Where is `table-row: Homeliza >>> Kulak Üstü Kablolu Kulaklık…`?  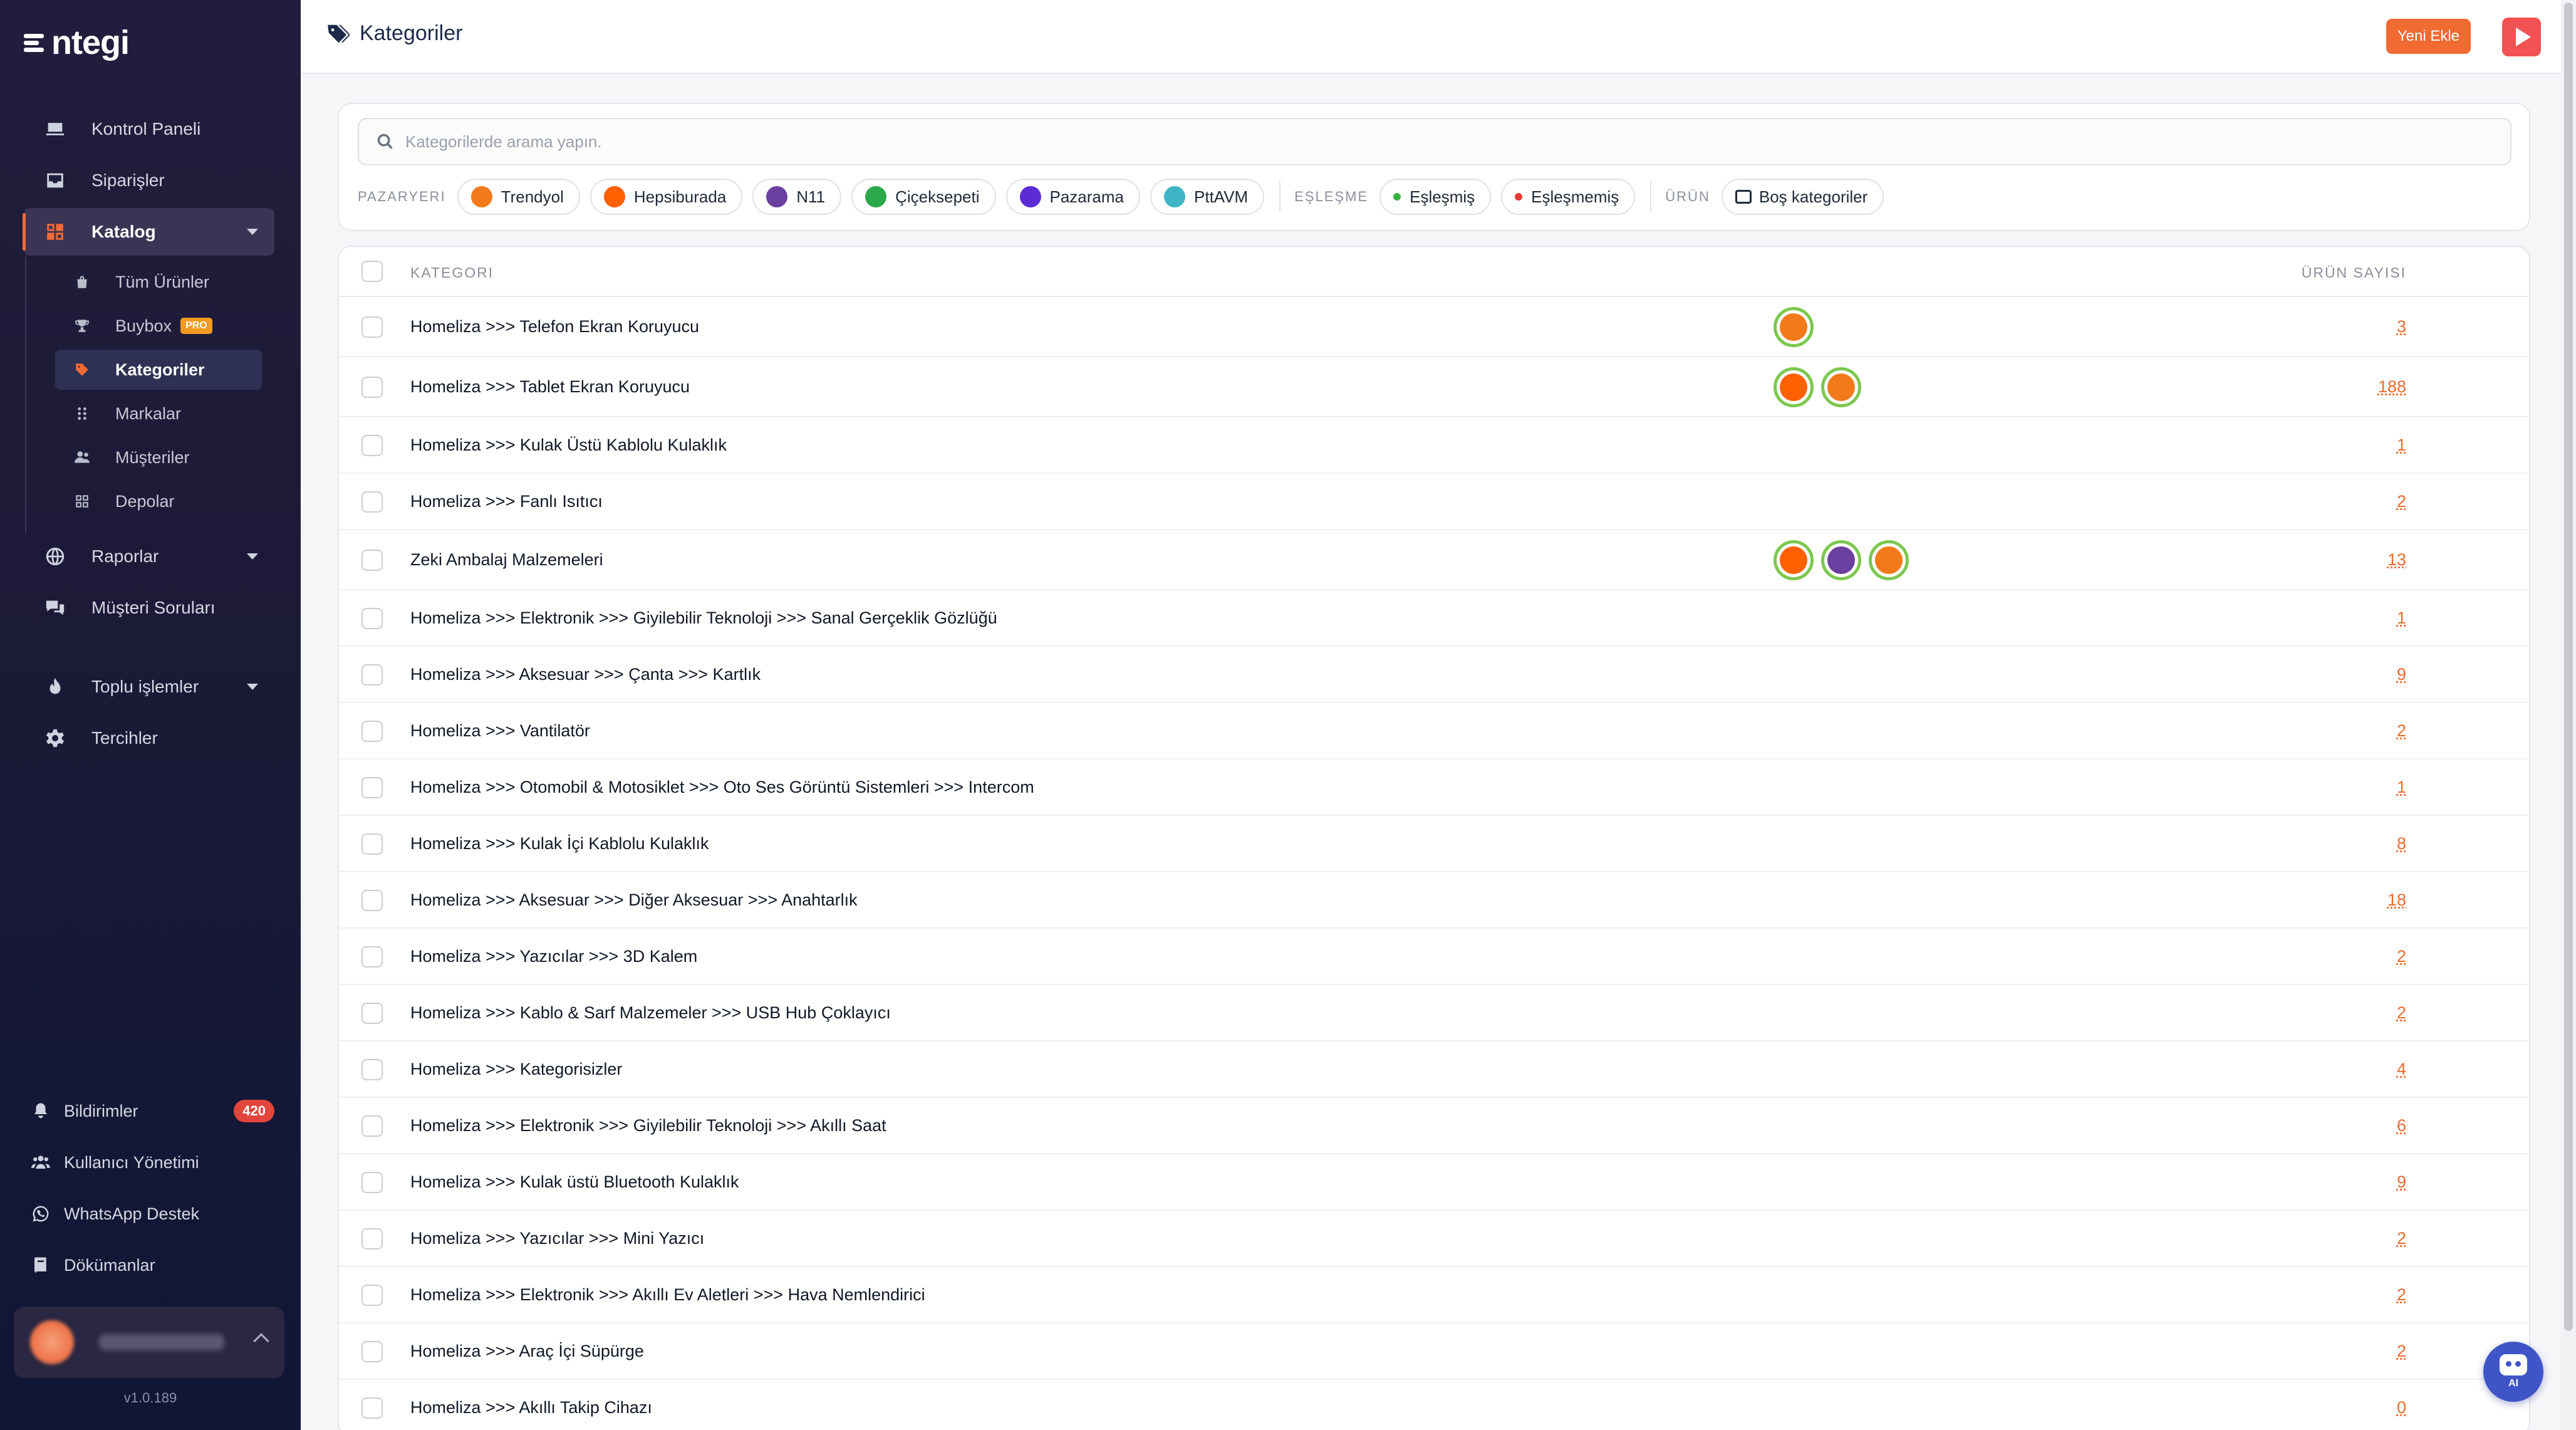
table-row: Homeliza >>> Kulak Üstü Kablolu Kulaklık… is located at coordinates (1434, 445).